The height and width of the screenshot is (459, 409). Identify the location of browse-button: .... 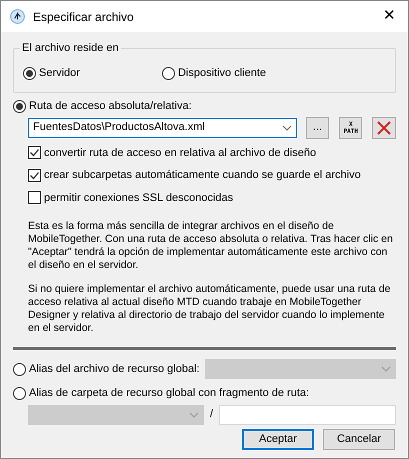
(318, 127).